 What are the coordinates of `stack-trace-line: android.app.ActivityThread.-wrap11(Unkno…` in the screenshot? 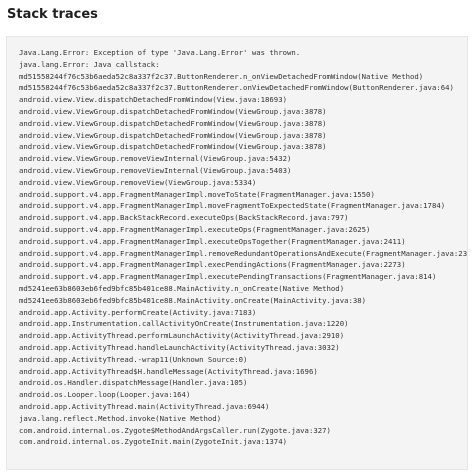 It's located at (133, 359).